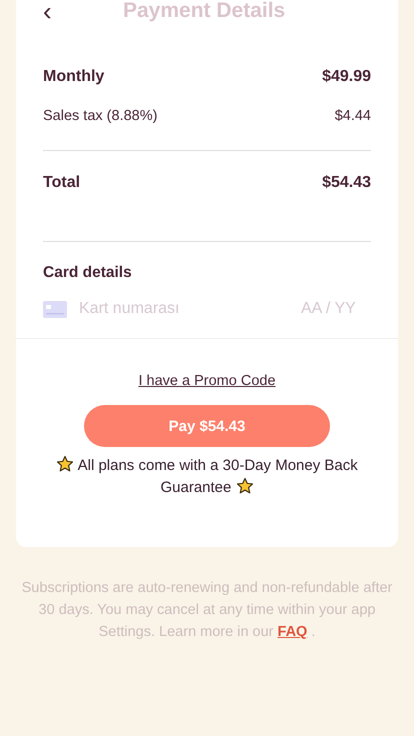 This screenshot has height=736, width=414. Describe the element at coordinates (100, 116) in the screenshot. I see `line-label: Sales tax (8.88%)` at that location.